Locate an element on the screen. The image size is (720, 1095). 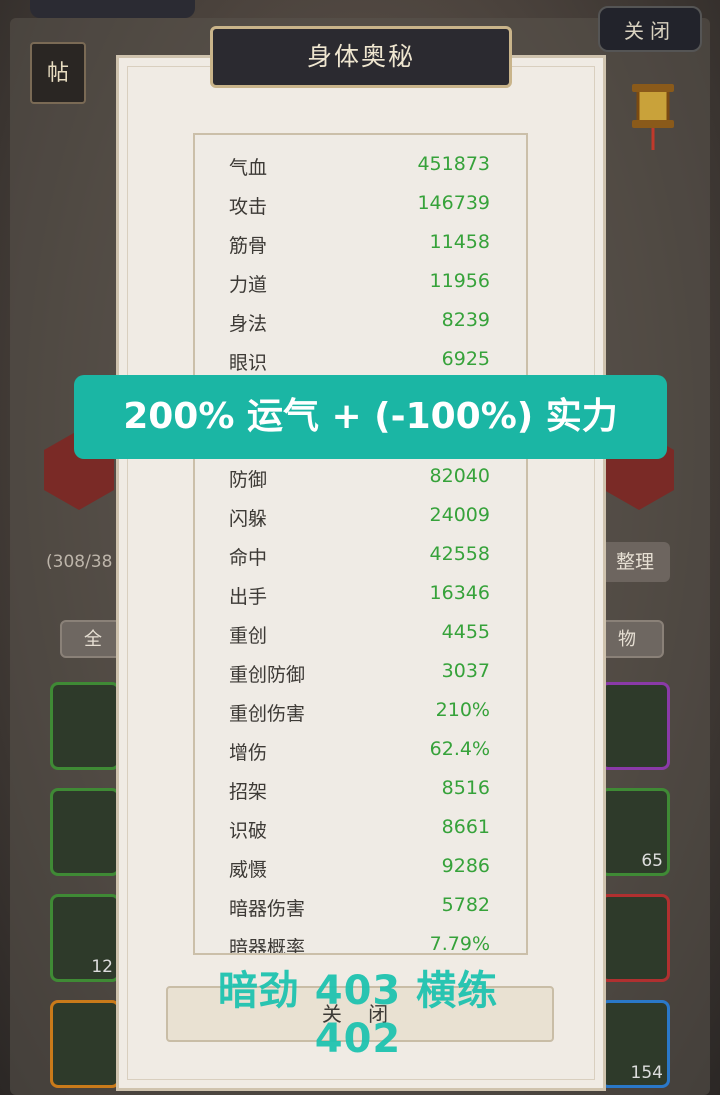
stat-row: 气血 451873 is located at coordinates (360, 162).